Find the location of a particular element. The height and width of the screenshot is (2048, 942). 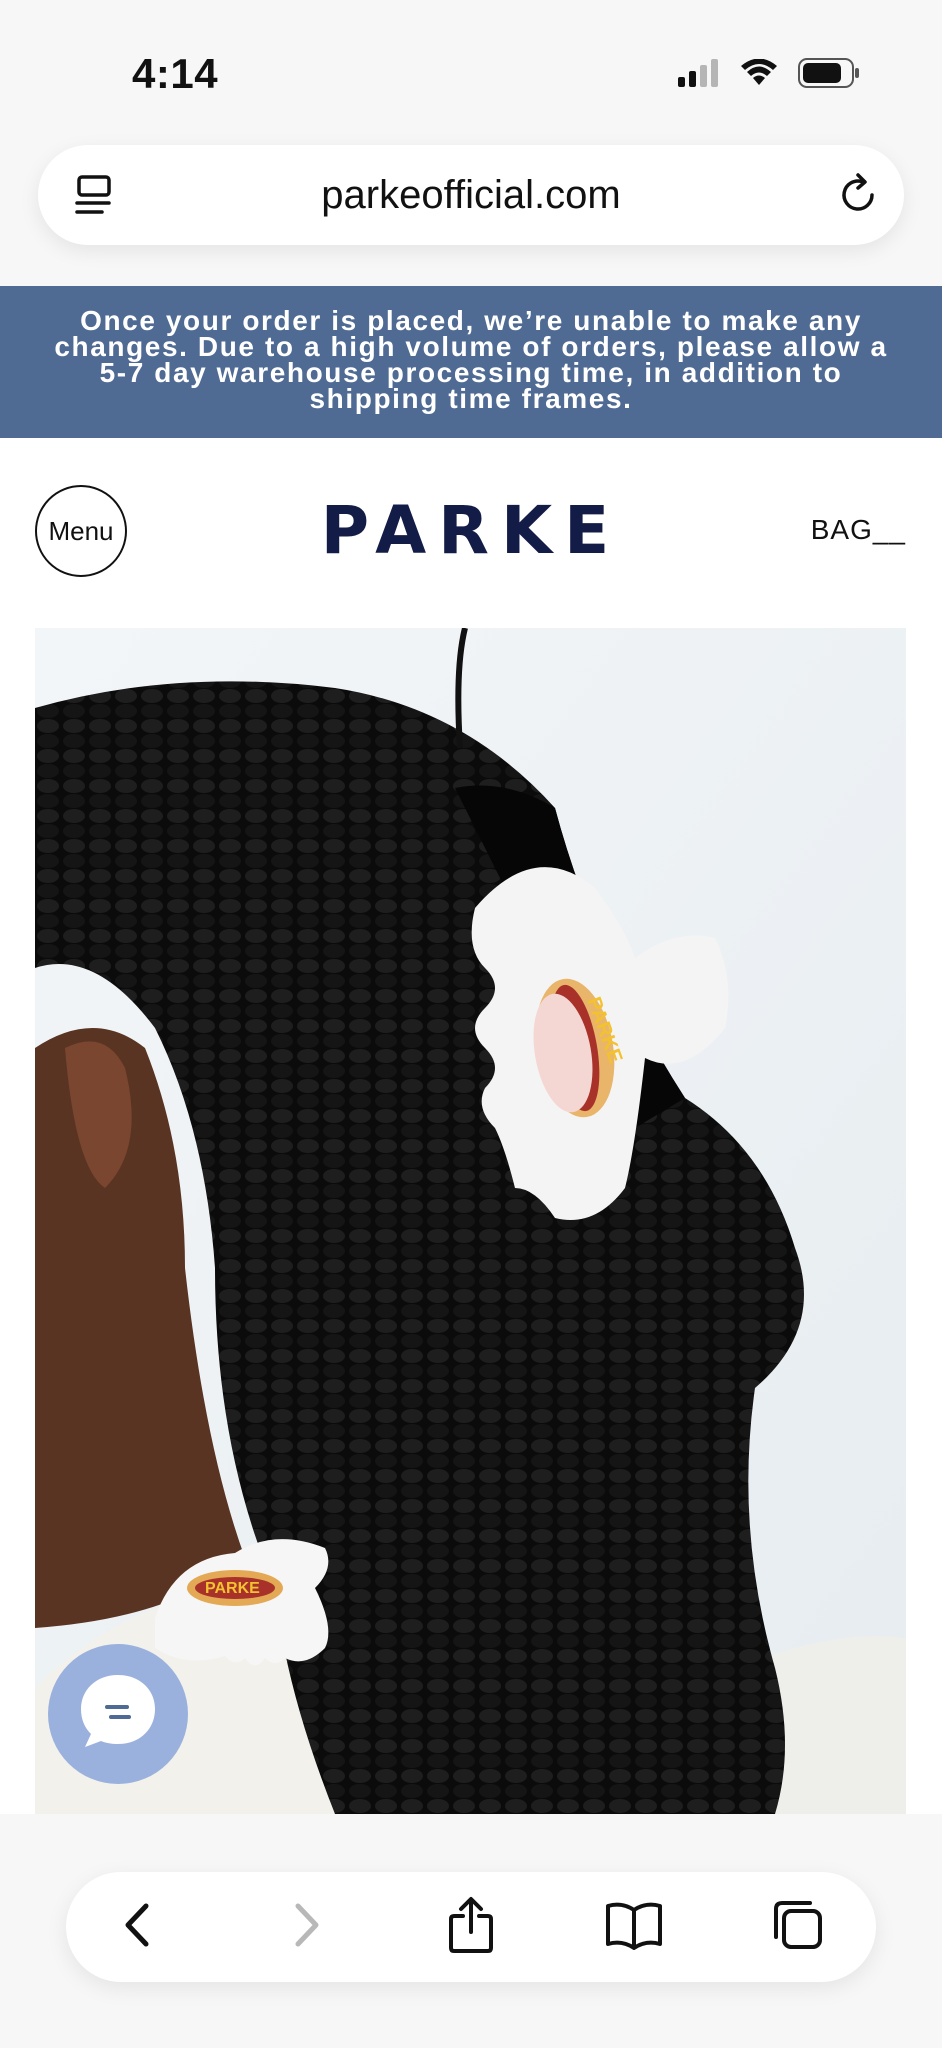

tabs-icon is located at coordinates (798, 1927).